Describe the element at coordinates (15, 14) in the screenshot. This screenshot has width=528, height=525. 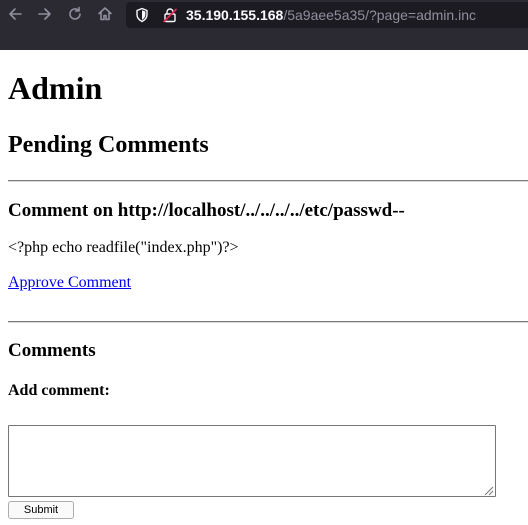
I see `back-icon` at that location.